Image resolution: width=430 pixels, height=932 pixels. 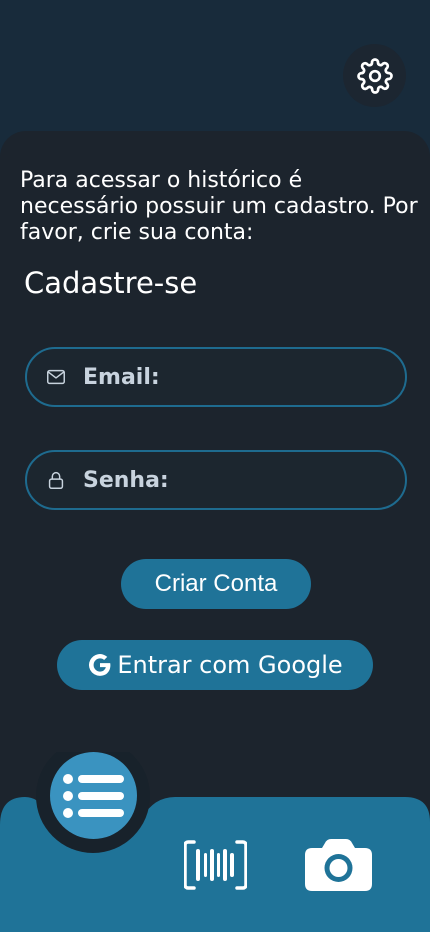 I want to click on google-login-label: Entrar com Google, so click(x=230, y=665).